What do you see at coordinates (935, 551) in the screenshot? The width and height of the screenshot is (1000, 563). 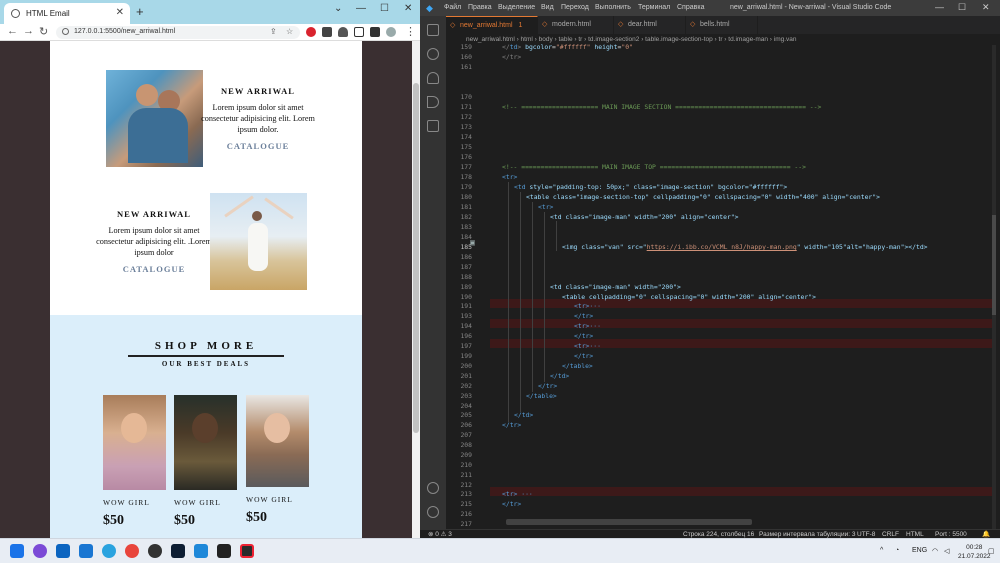 I see `wifi-icon: ◠` at bounding box center [935, 551].